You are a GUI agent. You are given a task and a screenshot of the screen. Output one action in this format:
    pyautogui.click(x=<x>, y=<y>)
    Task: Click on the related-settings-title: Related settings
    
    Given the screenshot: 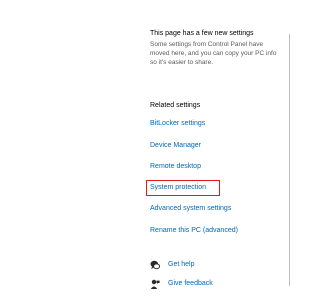 What is the action you would take?
    pyautogui.click(x=175, y=105)
    